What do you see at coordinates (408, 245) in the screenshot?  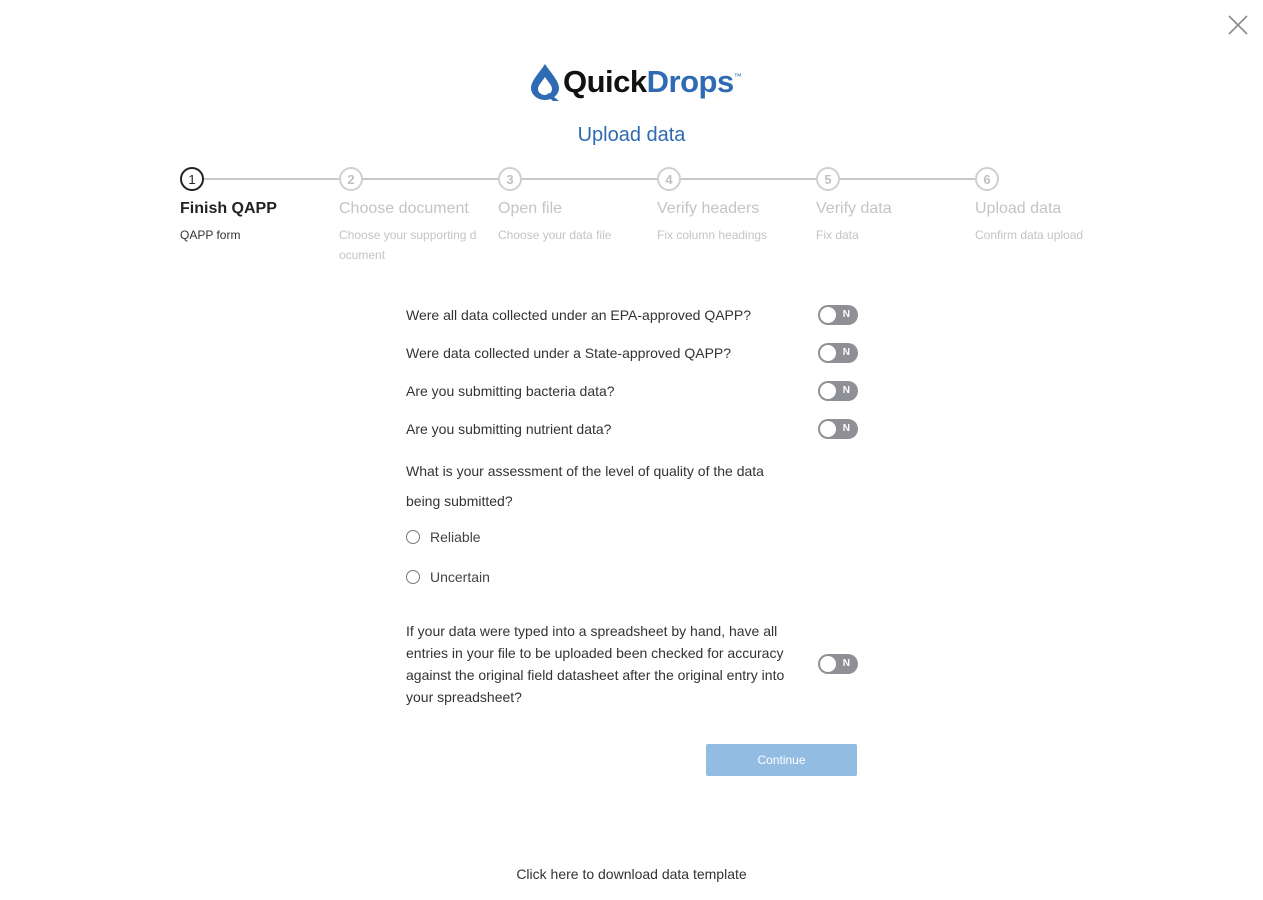 I see `step-subtitle: Choose your supporting document` at bounding box center [408, 245].